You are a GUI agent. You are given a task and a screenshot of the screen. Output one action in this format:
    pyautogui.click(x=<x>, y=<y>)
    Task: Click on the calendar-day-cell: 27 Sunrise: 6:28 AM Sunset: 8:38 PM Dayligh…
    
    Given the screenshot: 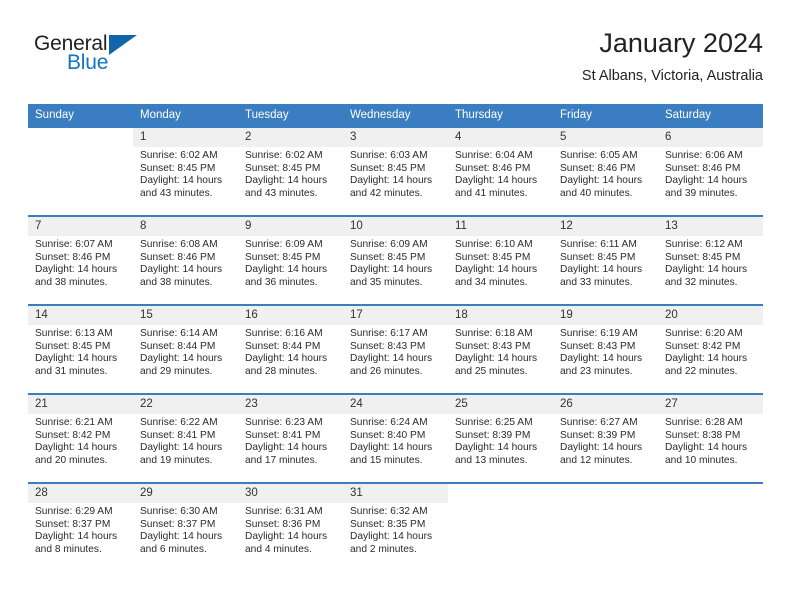 What is the action you would take?
    pyautogui.click(x=710, y=438)
    